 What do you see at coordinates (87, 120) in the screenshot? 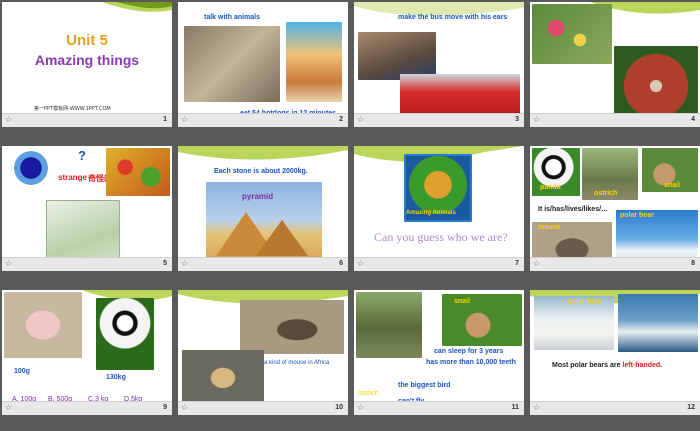
I see `slide-footer-bar: ☆ 1` at bounding box center [87, 120].